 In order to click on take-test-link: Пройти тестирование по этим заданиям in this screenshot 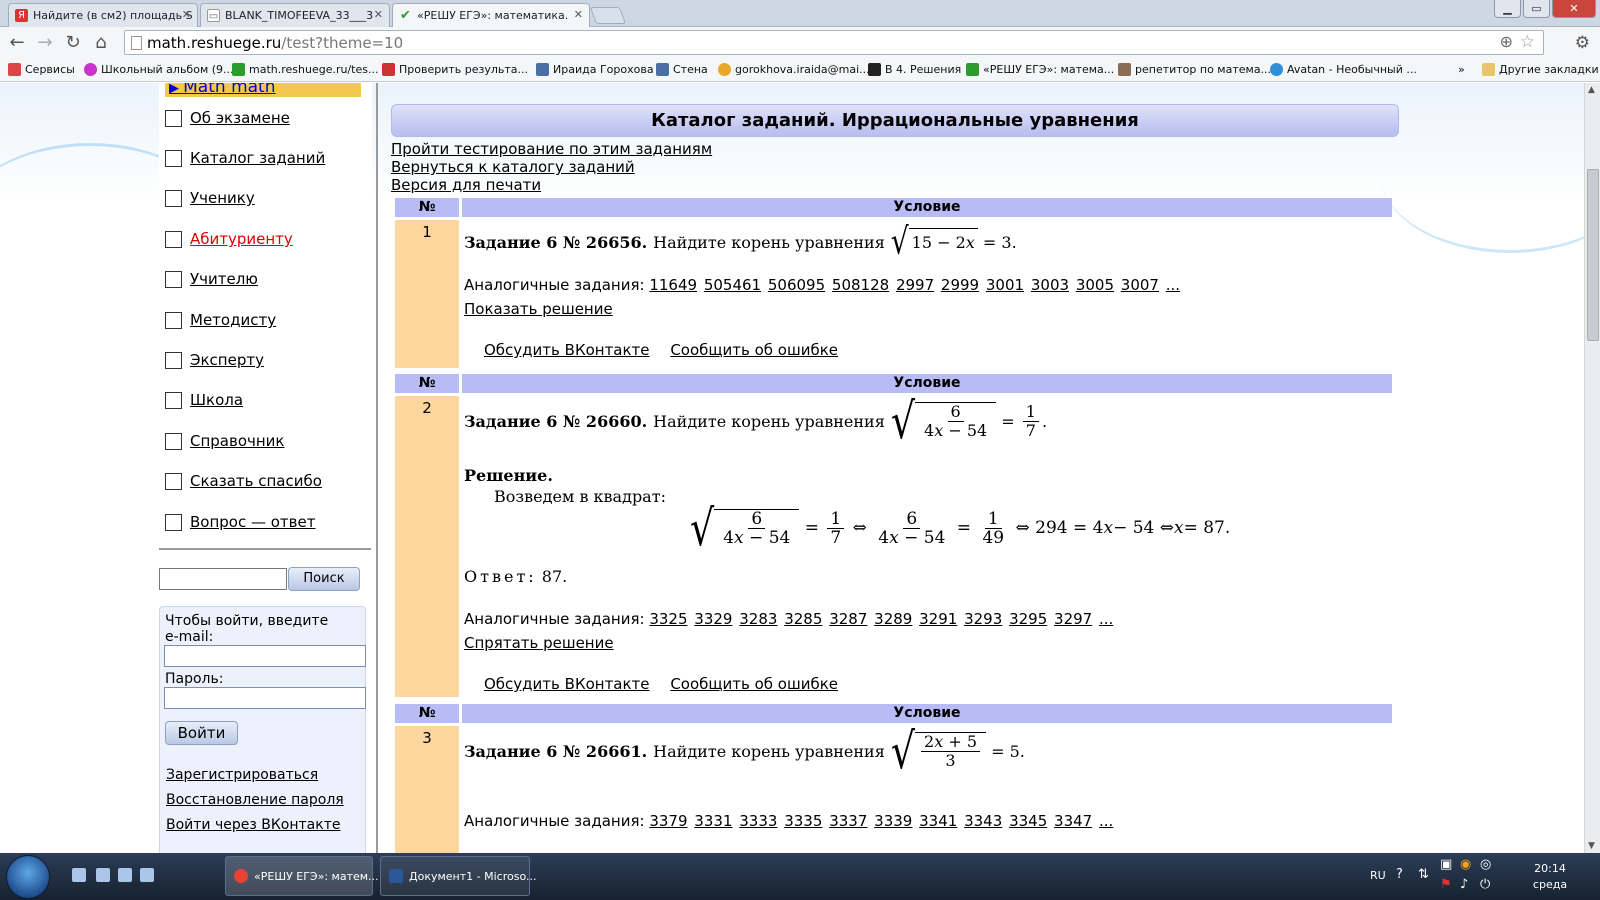, I will do `click(551, 149)`.